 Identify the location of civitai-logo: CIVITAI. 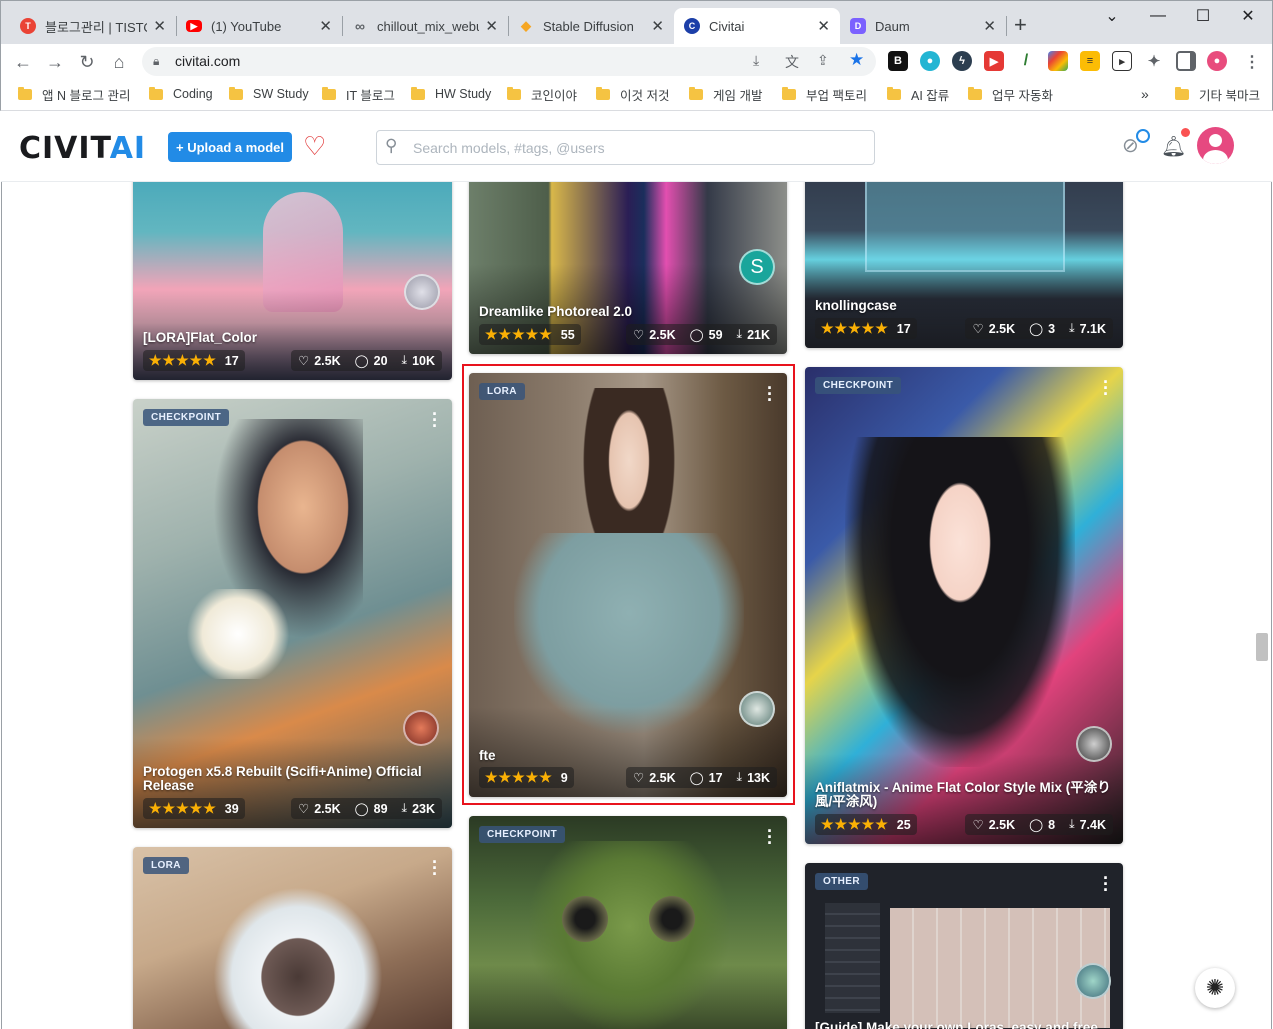
(82, 148).